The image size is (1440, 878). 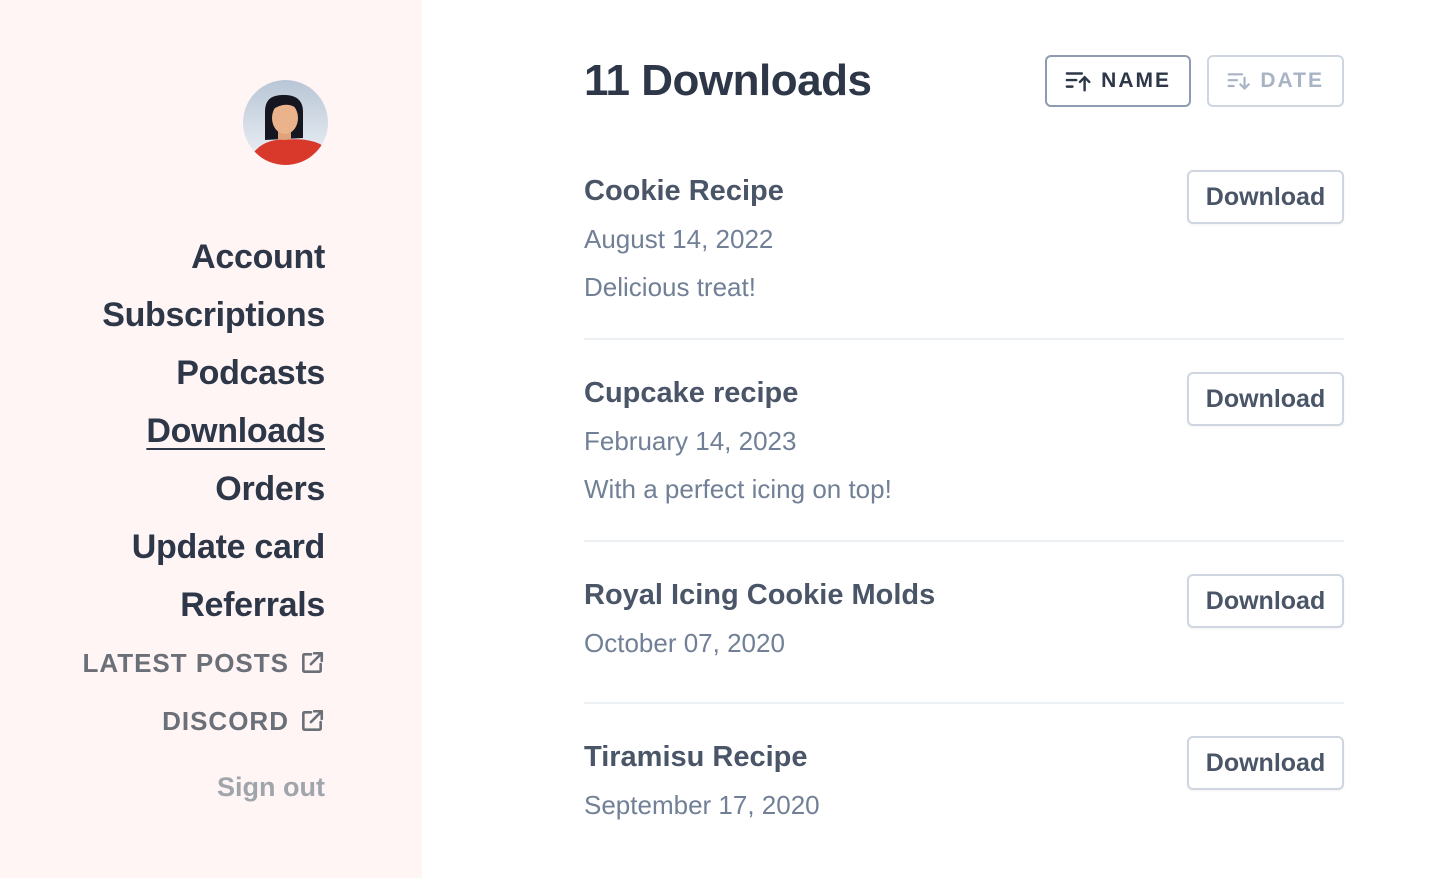 I want to click on item-date: August 14, 2022, so click(x=679, y=239).